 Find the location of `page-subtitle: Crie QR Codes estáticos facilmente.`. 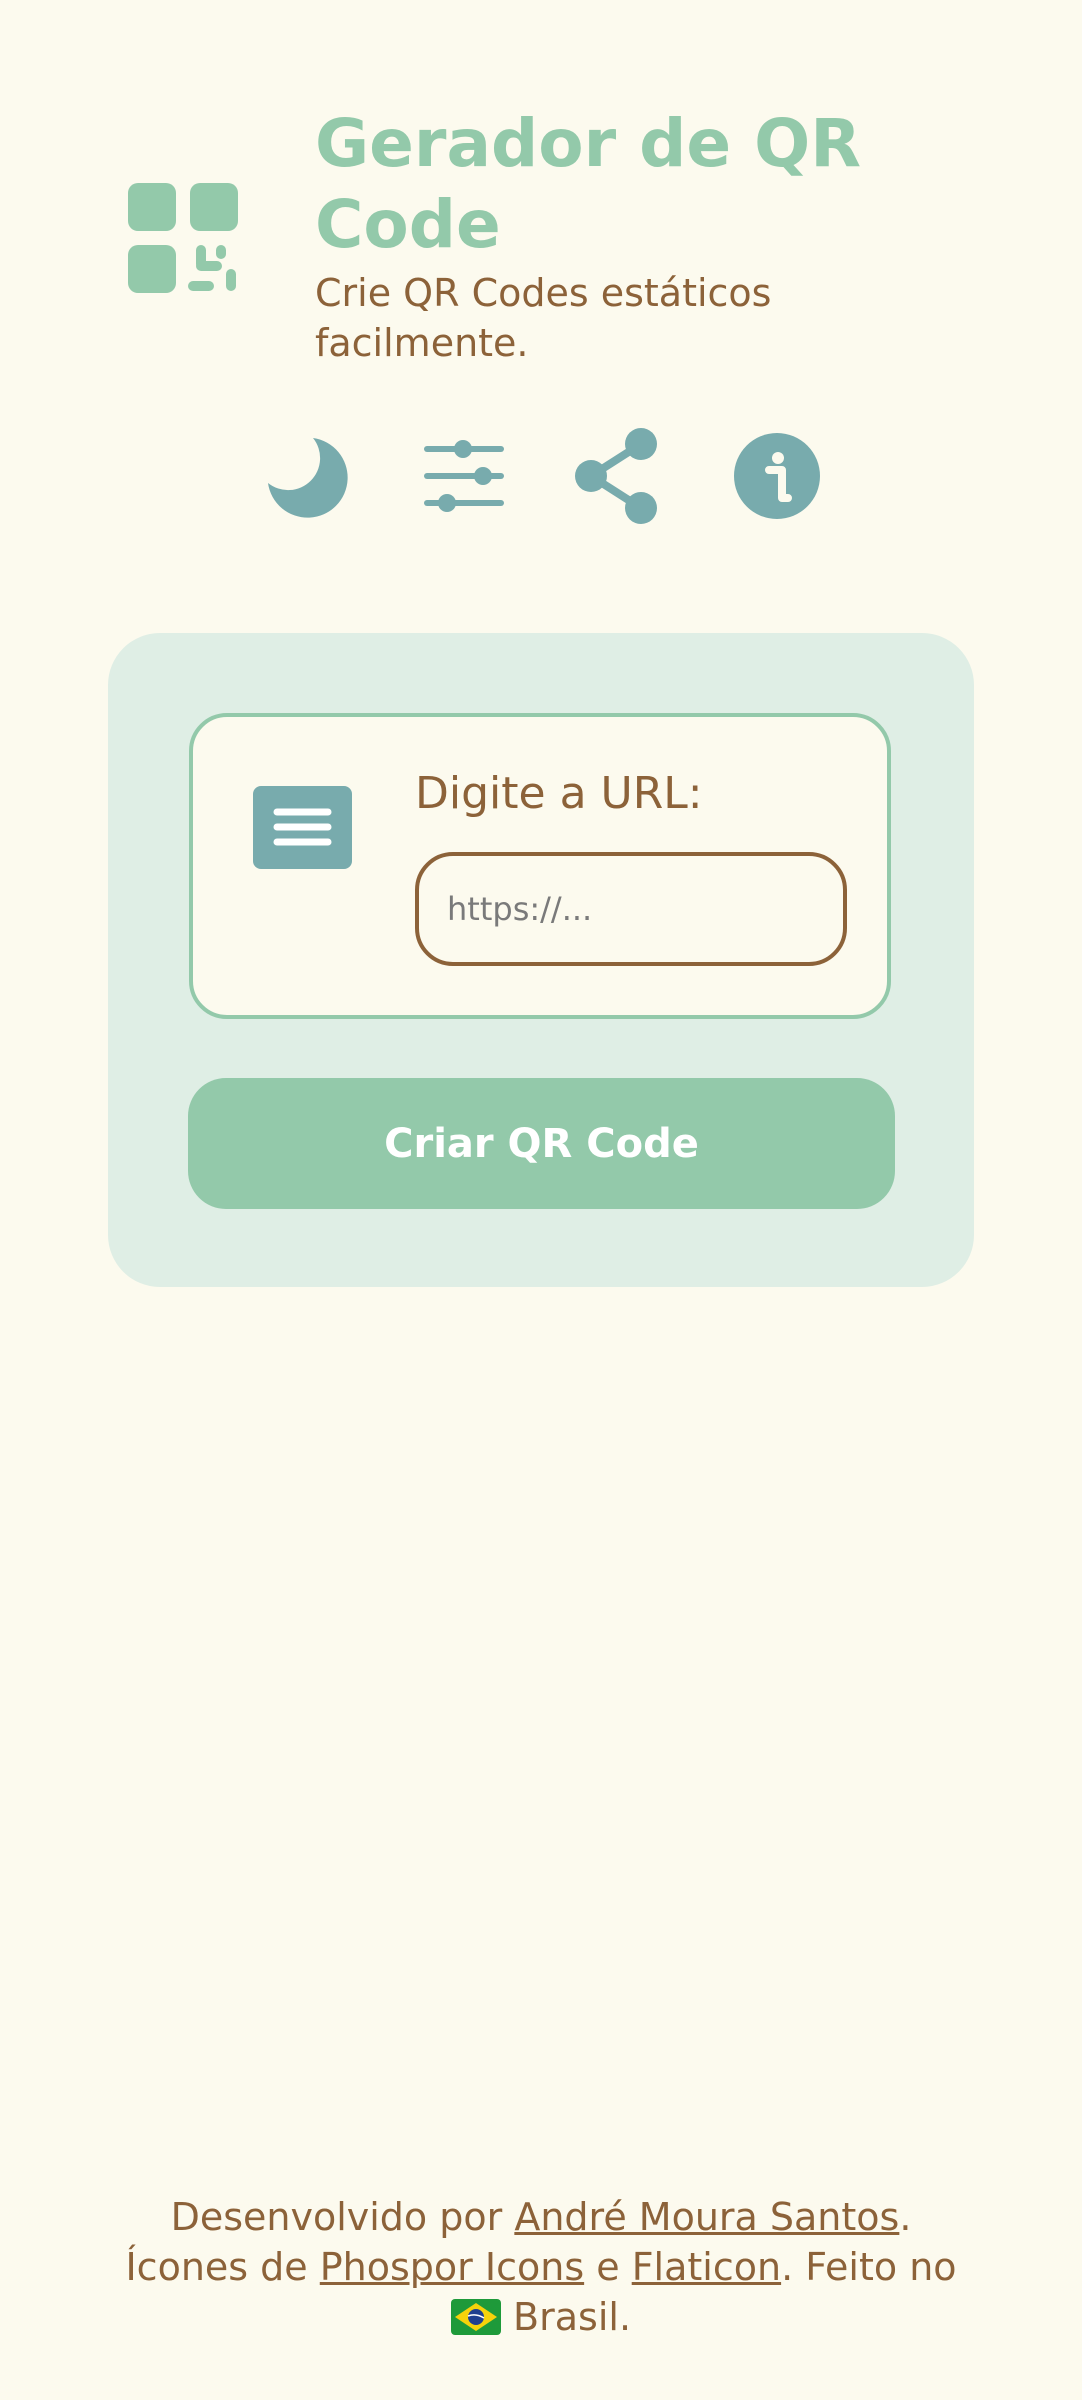

page-subtitle: Crie QR Codes estáticos facilmente. is located at coordinates (543, 318).